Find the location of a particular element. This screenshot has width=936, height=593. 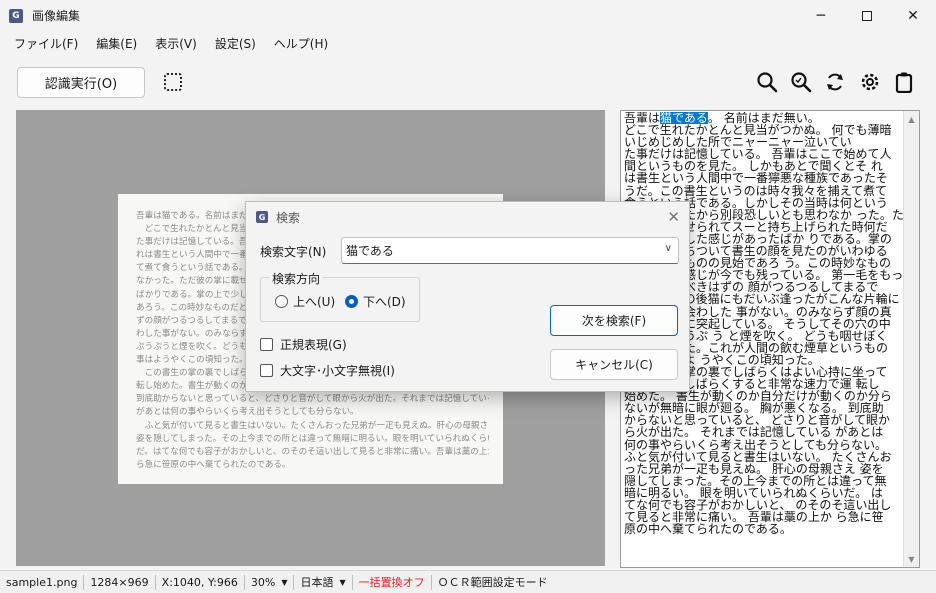

maximize-button is located at coordinates (867, 15).